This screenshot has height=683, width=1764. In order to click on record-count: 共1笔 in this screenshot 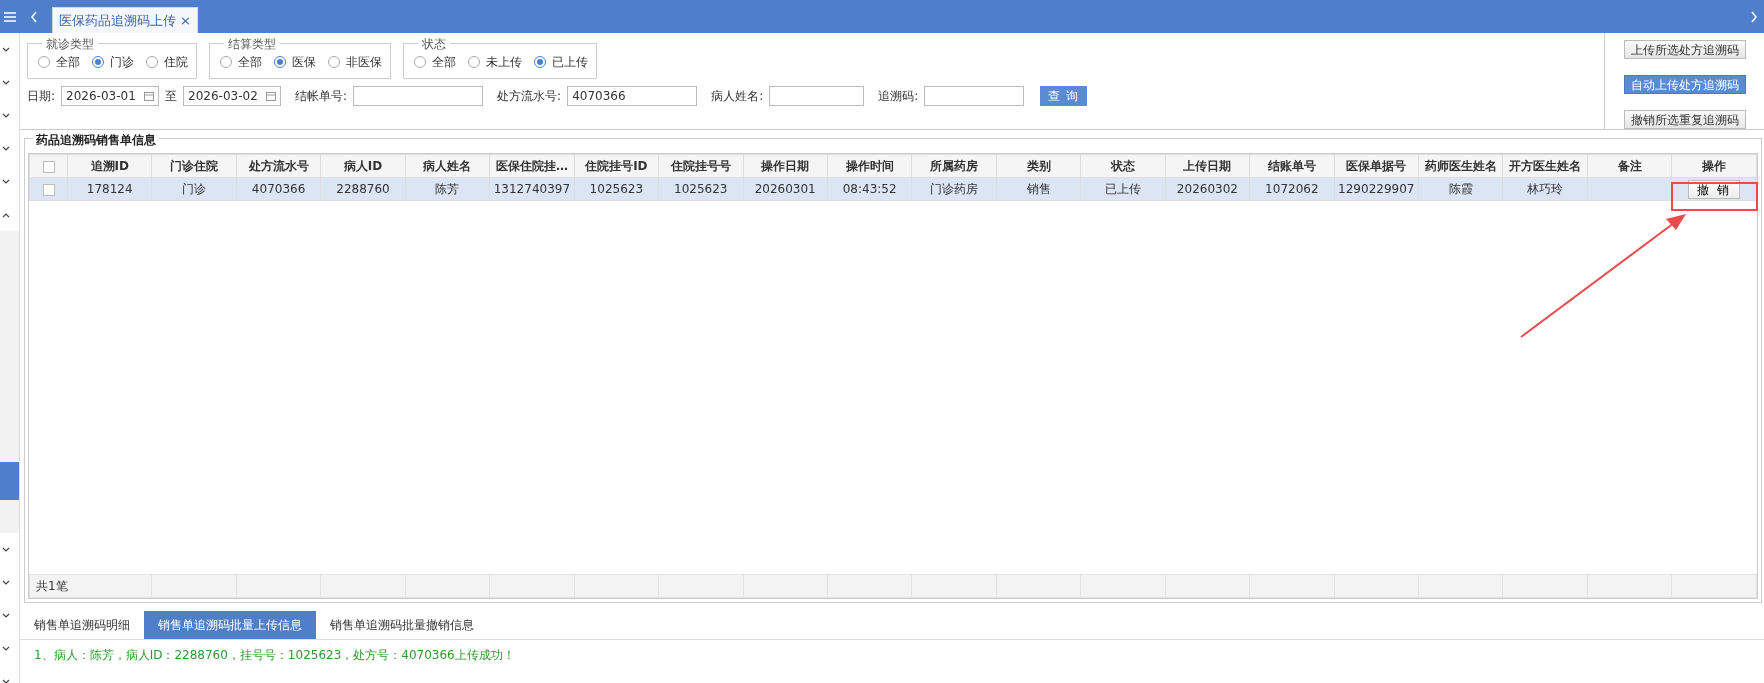, I will do `click(52, 586)`.